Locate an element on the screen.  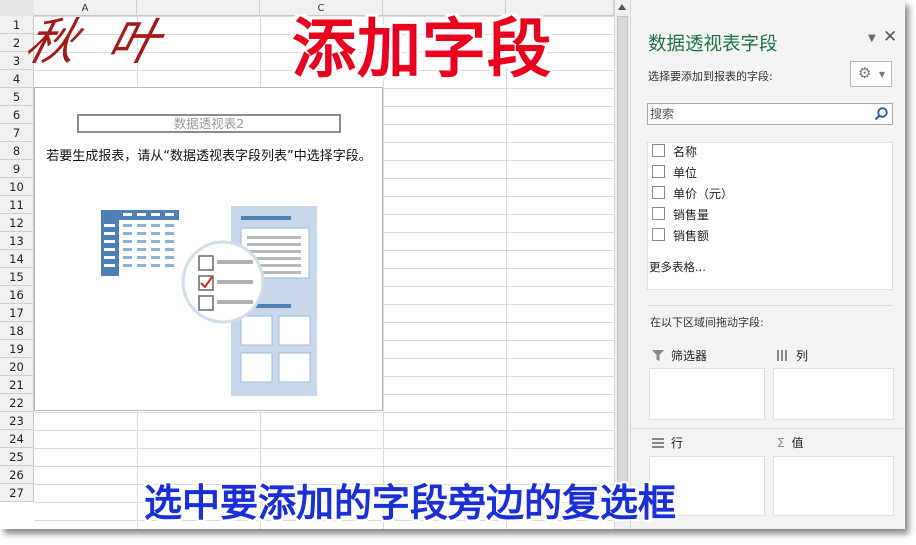
search-icon is located at coordinates (881, 114).